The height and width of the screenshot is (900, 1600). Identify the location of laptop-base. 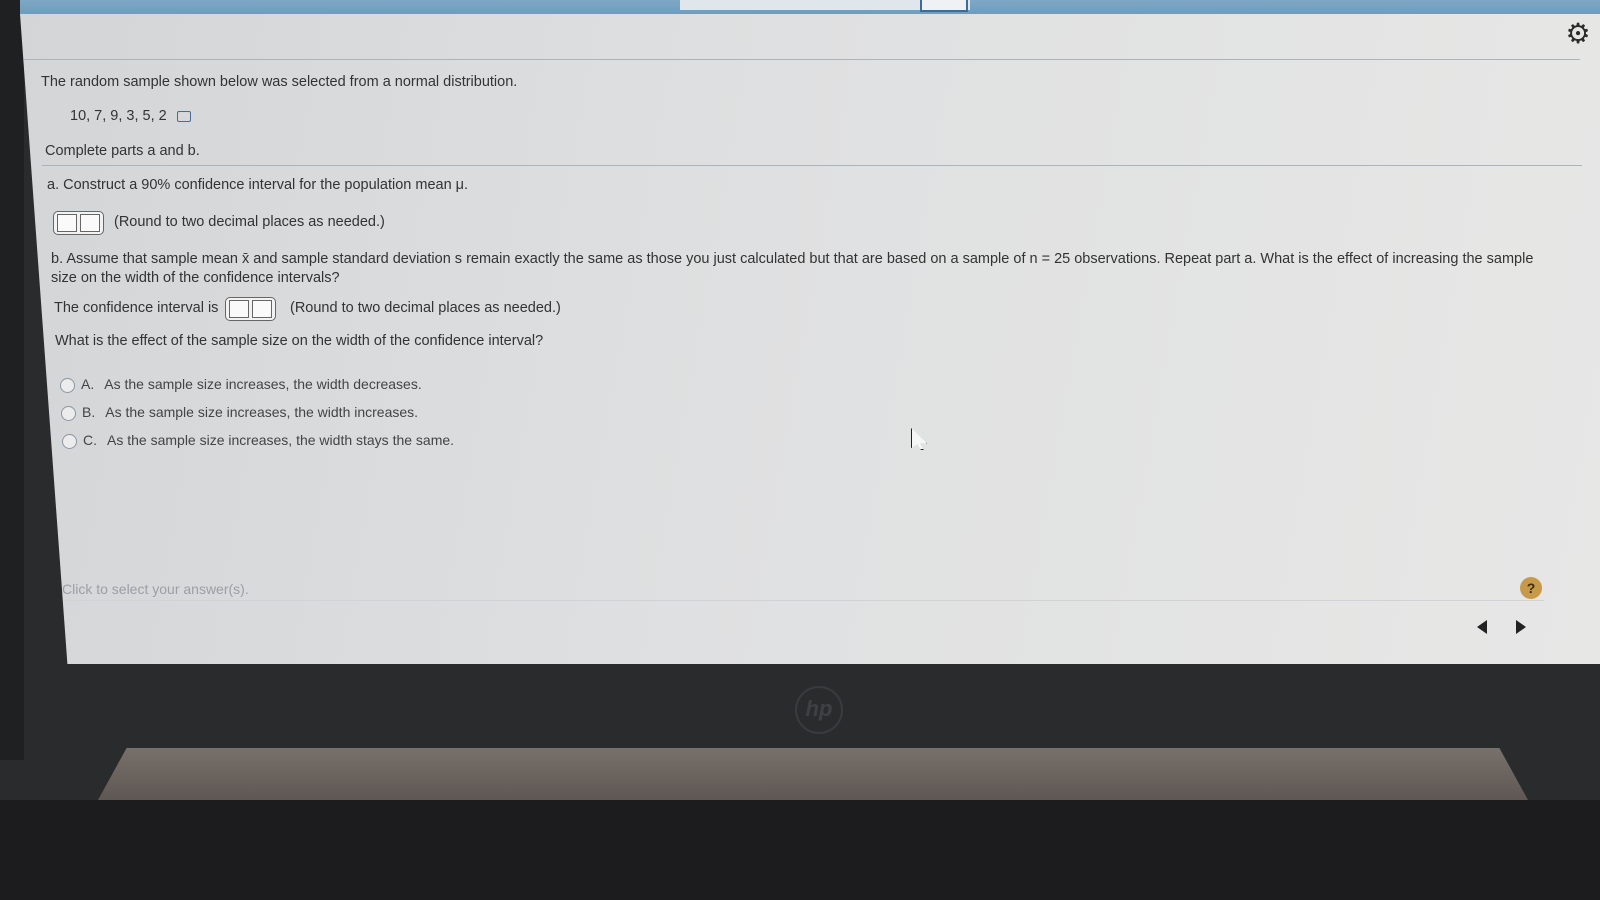
(800, 850).